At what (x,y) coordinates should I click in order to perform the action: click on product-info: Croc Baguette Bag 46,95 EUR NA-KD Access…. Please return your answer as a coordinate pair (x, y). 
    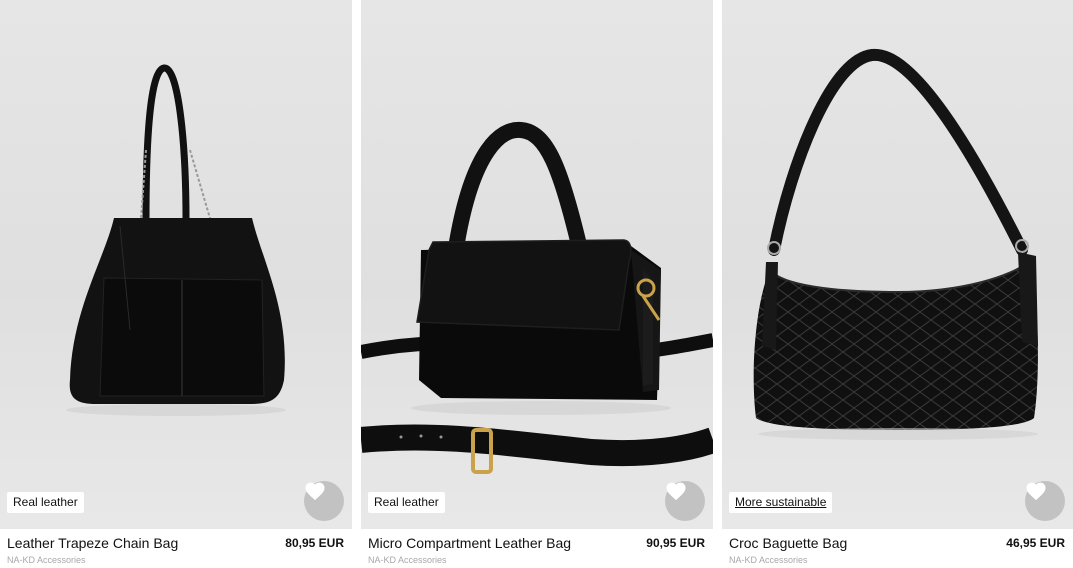
    Looking at the image, I should click on (897, 551).